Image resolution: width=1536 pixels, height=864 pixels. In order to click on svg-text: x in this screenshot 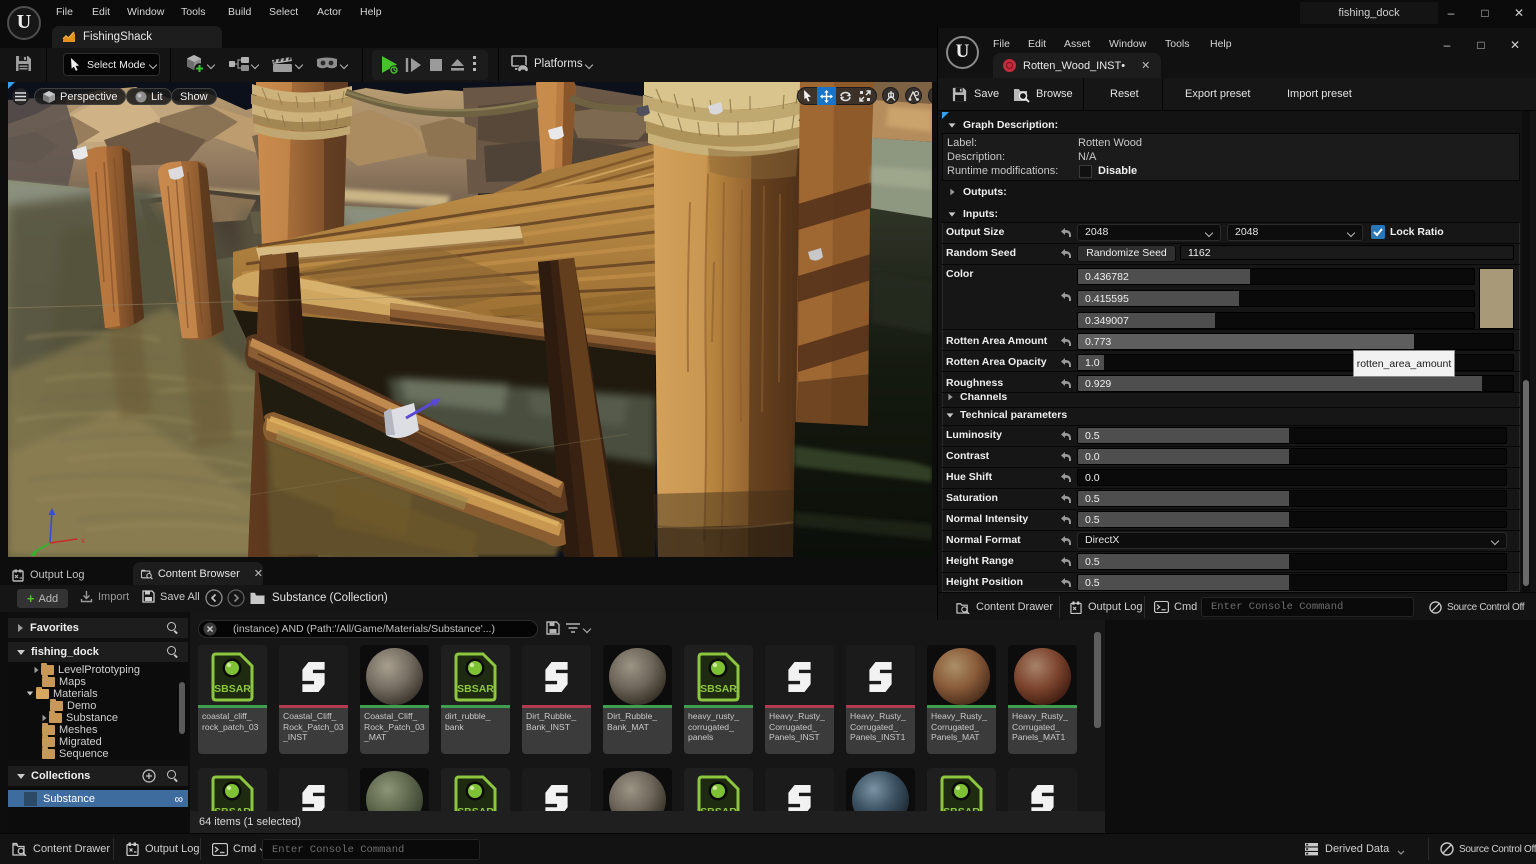, I will do `click(83, 540)`.